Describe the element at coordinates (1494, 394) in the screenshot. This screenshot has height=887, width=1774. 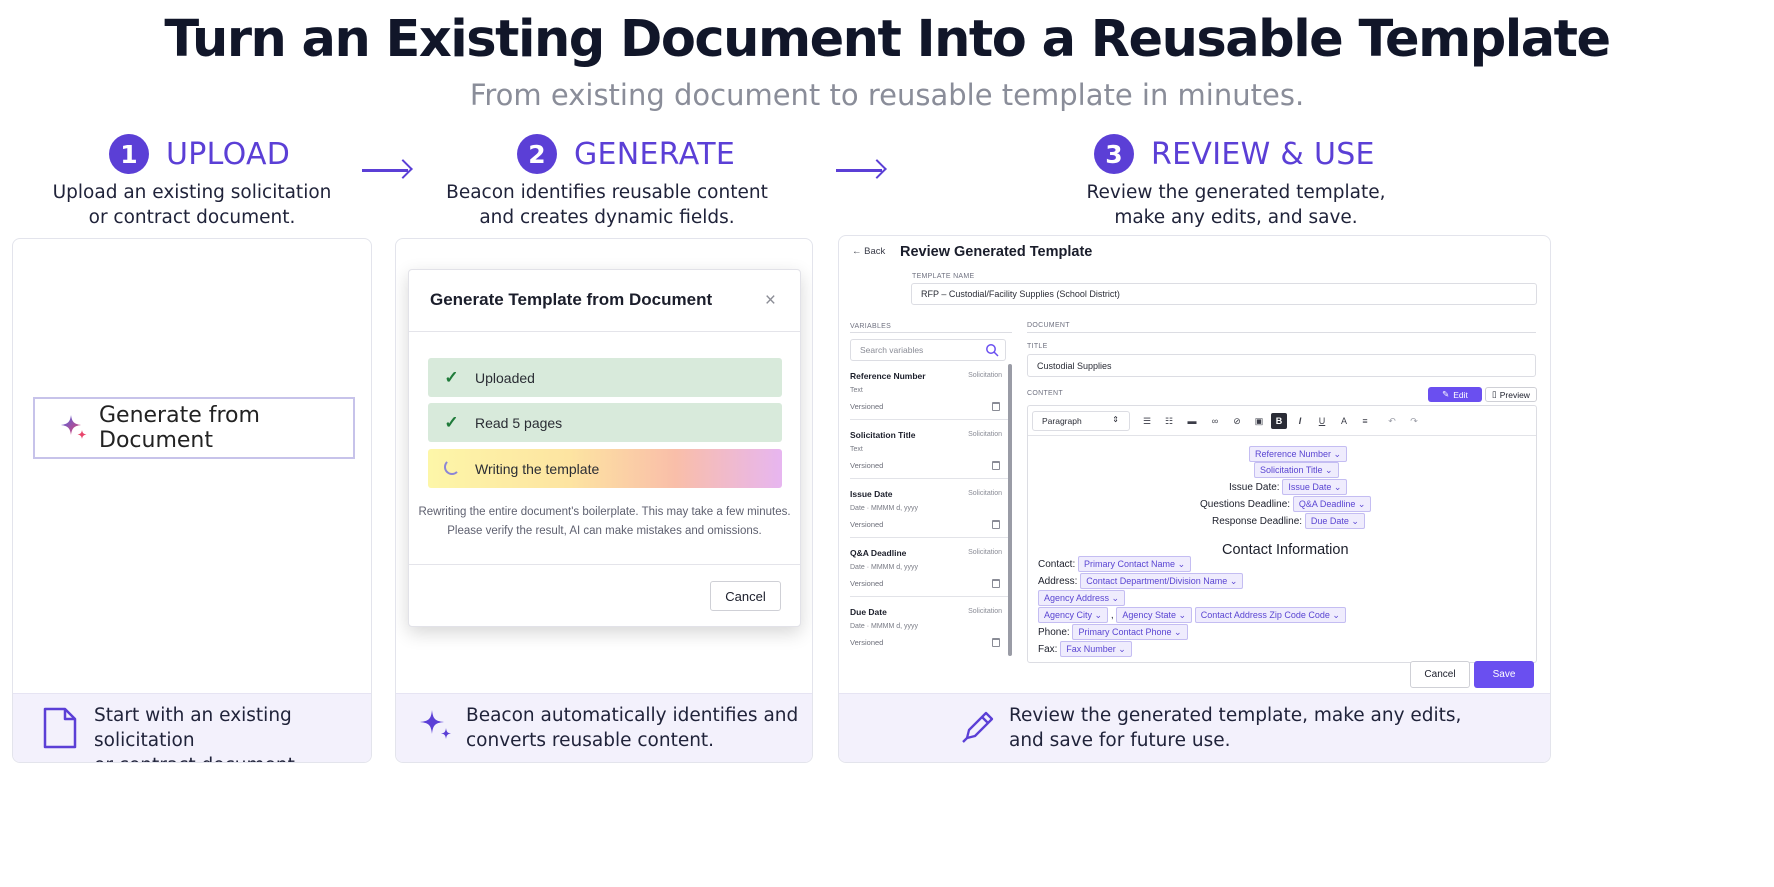
I see `document-icon: ▯` at that location.